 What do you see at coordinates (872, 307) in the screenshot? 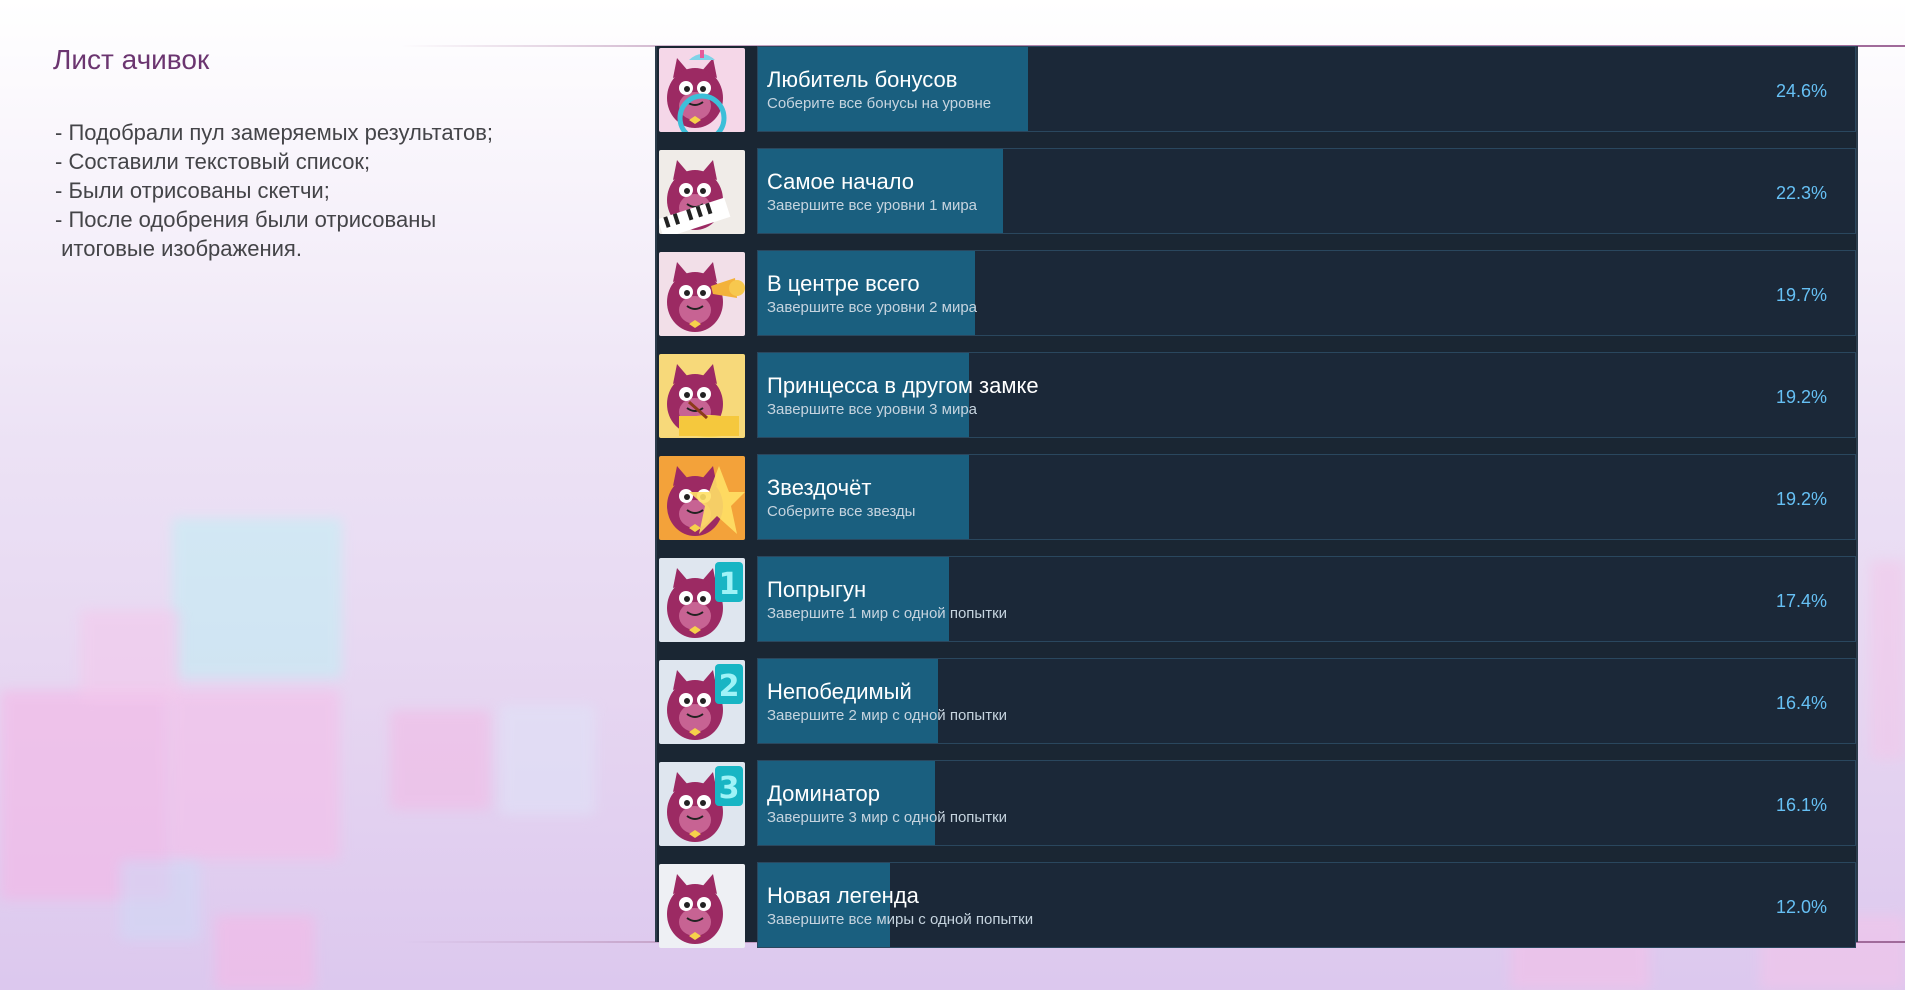
I see `achievement-description: Завершите все уровни 2 мира` at bounding box center [872, 307].